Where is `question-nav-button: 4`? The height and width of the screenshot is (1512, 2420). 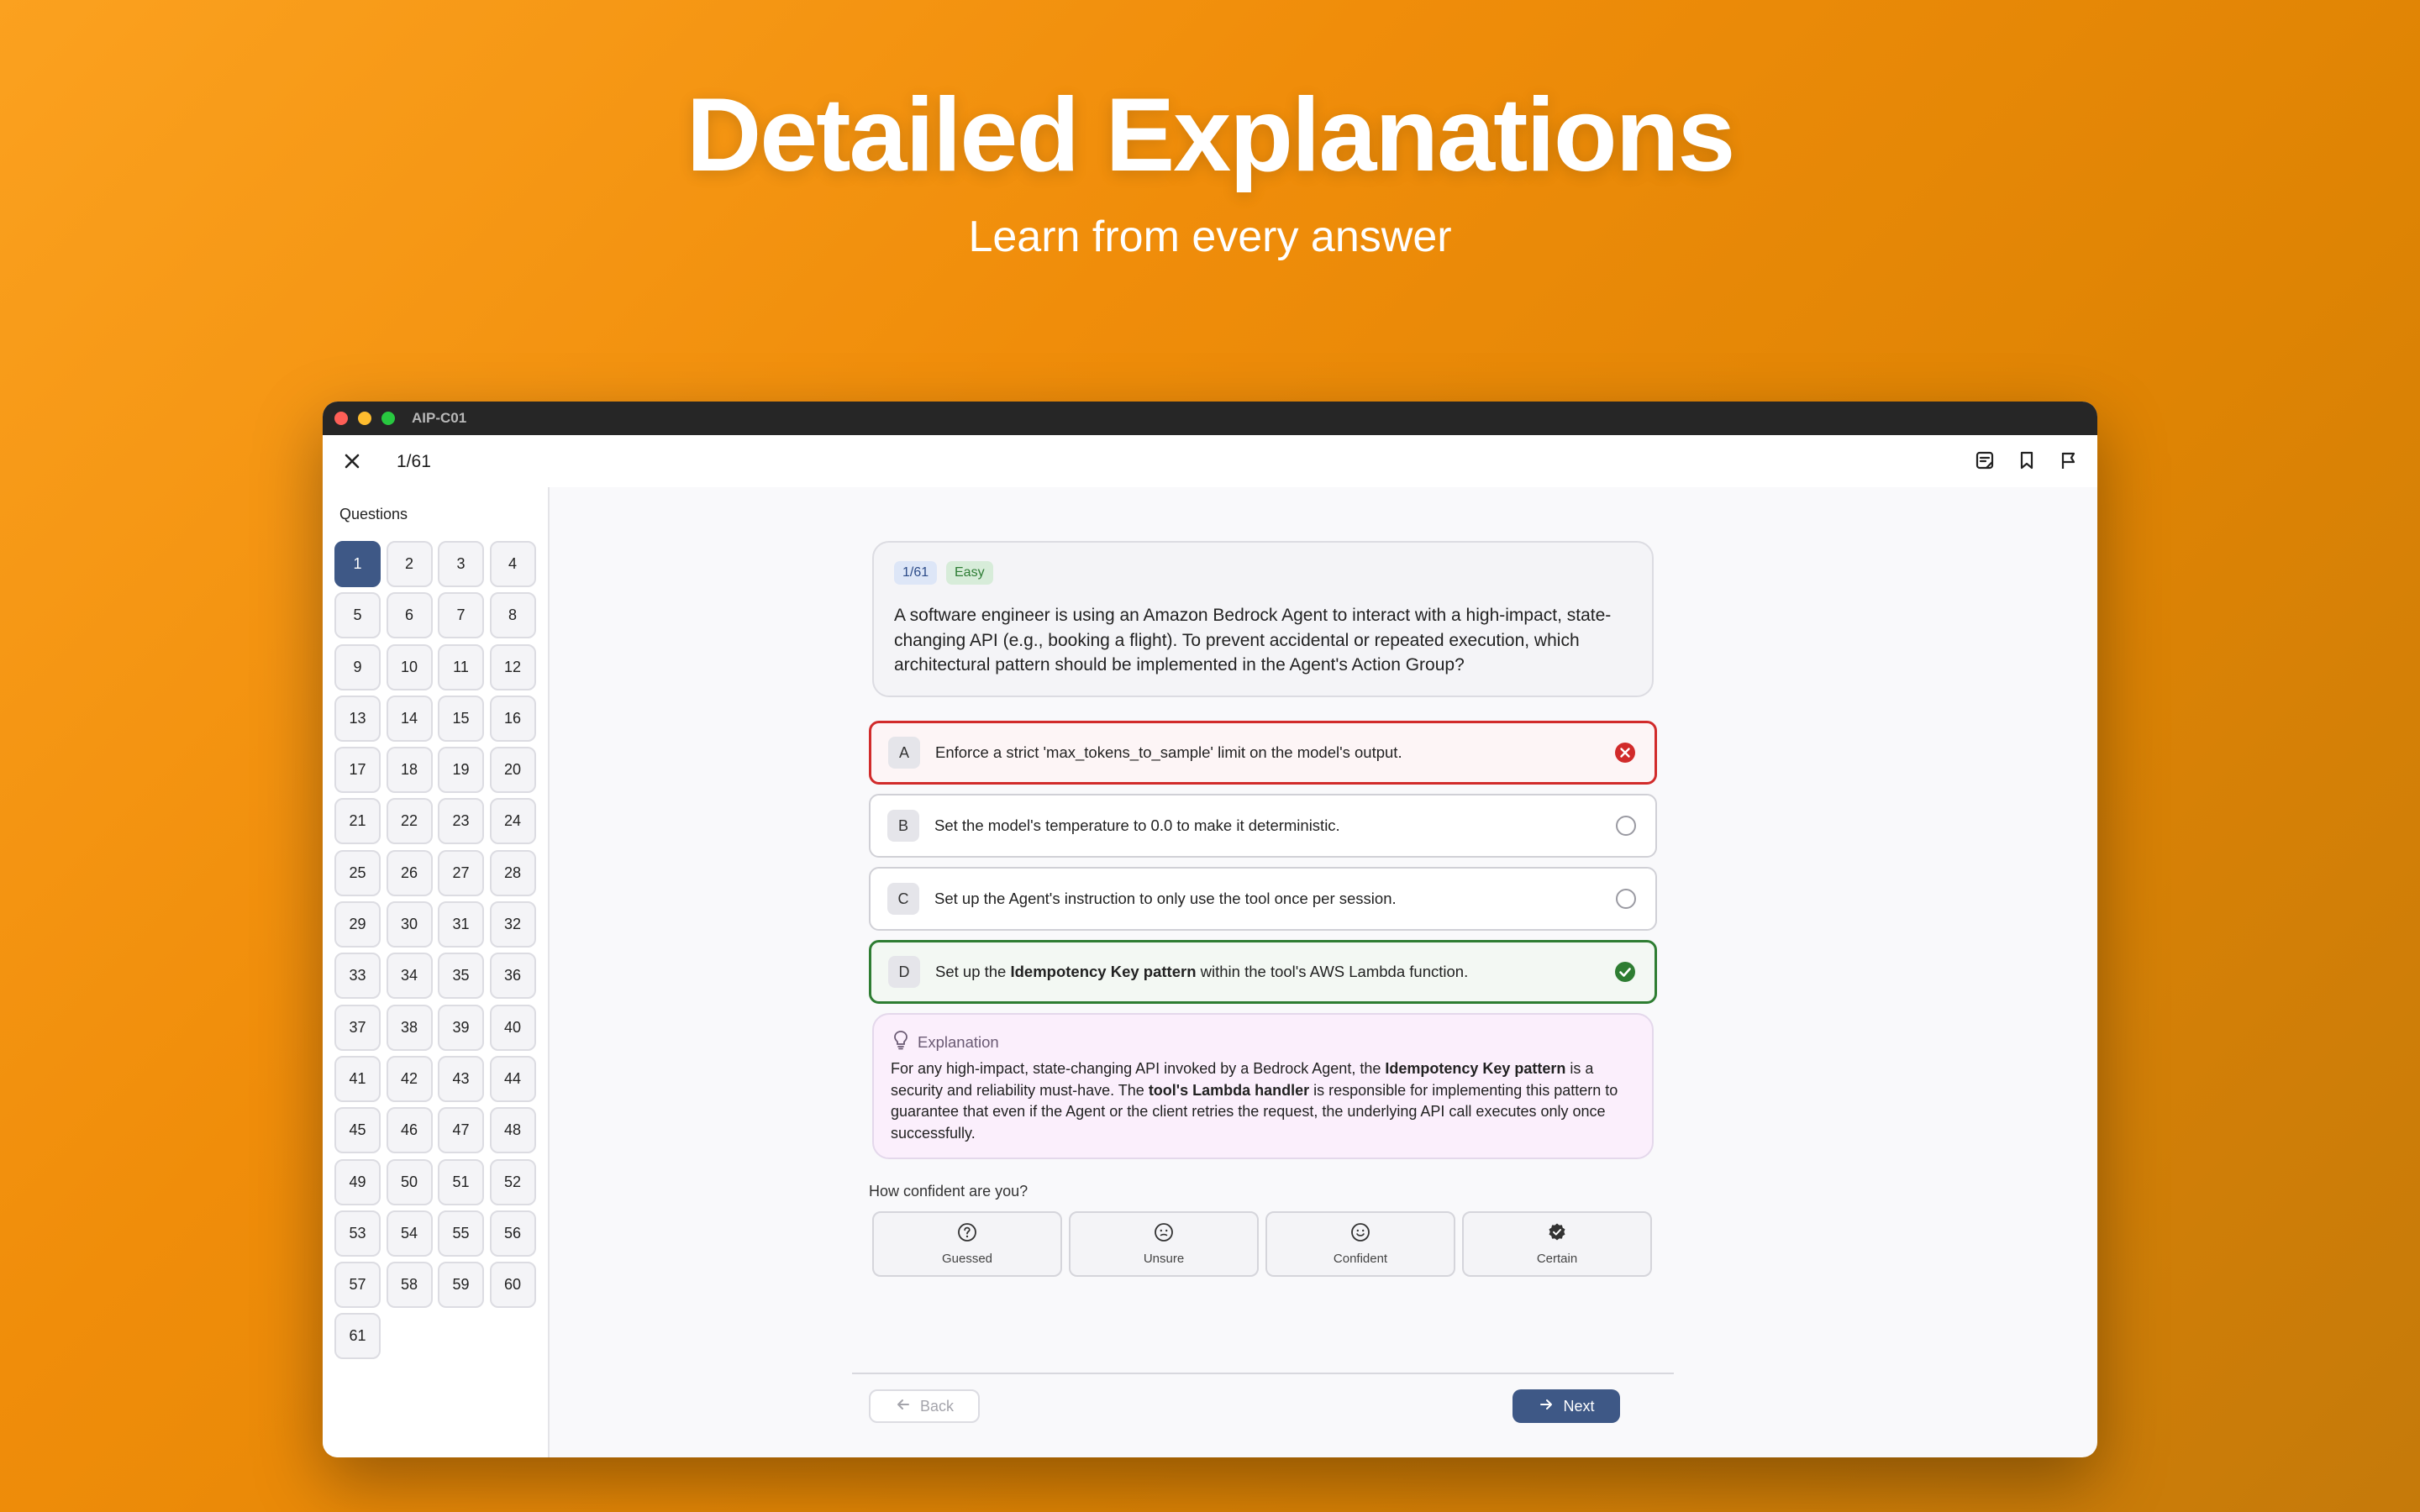
question-nav-button: 4 is located at coordinates (512, 564).